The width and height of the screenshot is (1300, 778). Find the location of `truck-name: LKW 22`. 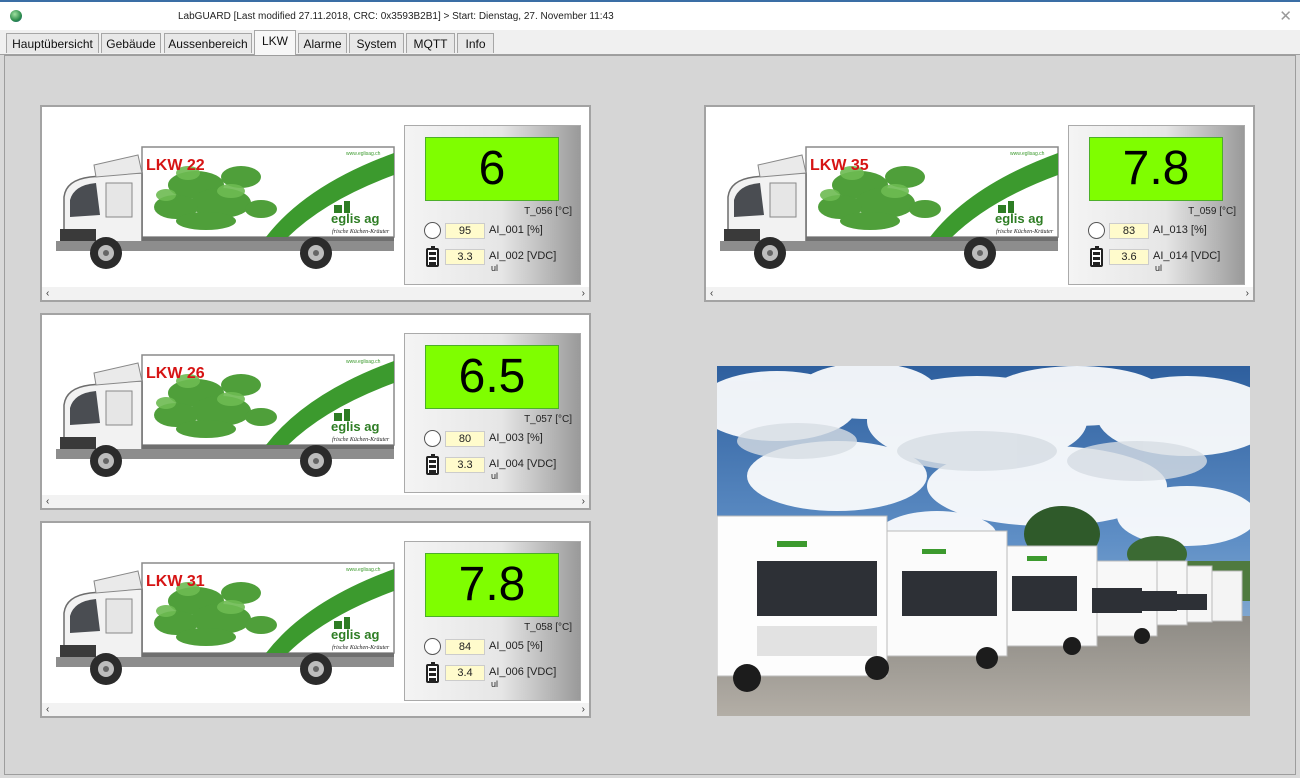

truck-name: LKW 22 is located at coordinates (175, 165).